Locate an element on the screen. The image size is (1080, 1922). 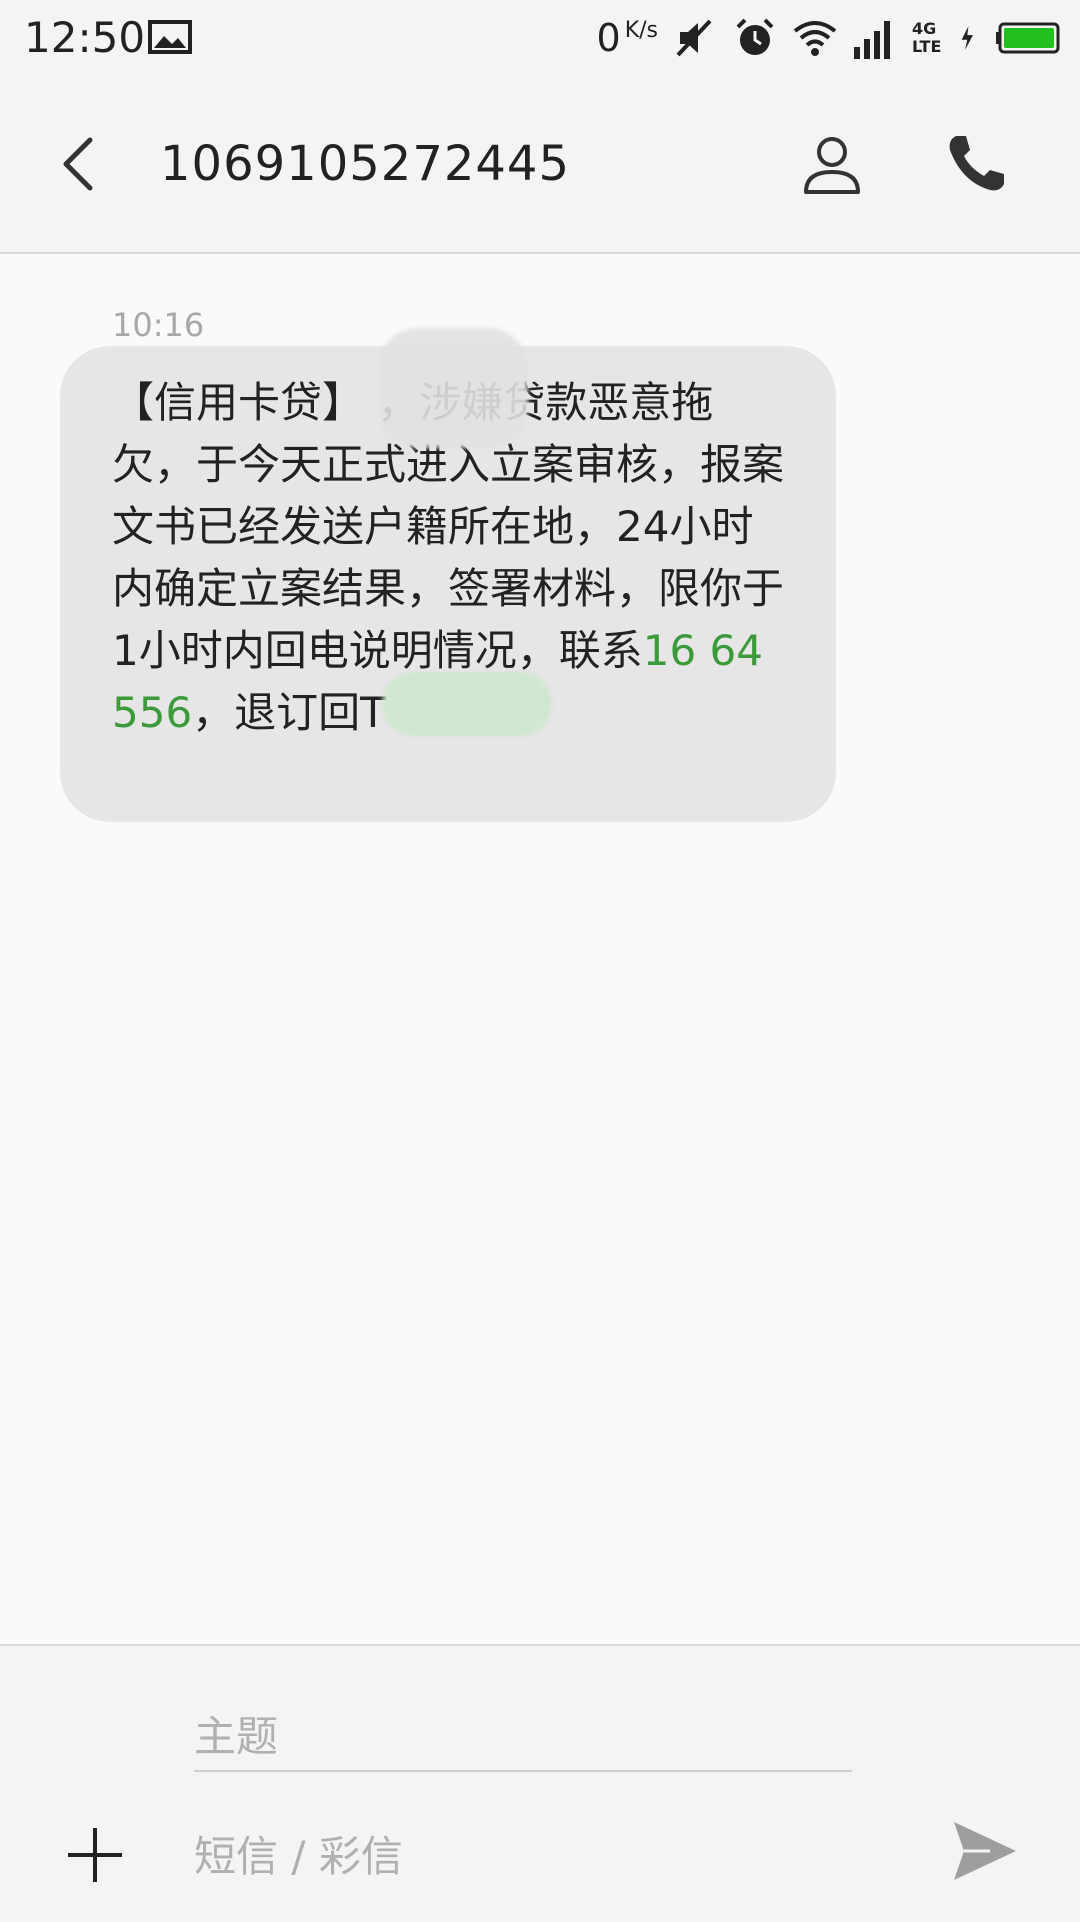
subject-input is located at coordinates (523, 1737).